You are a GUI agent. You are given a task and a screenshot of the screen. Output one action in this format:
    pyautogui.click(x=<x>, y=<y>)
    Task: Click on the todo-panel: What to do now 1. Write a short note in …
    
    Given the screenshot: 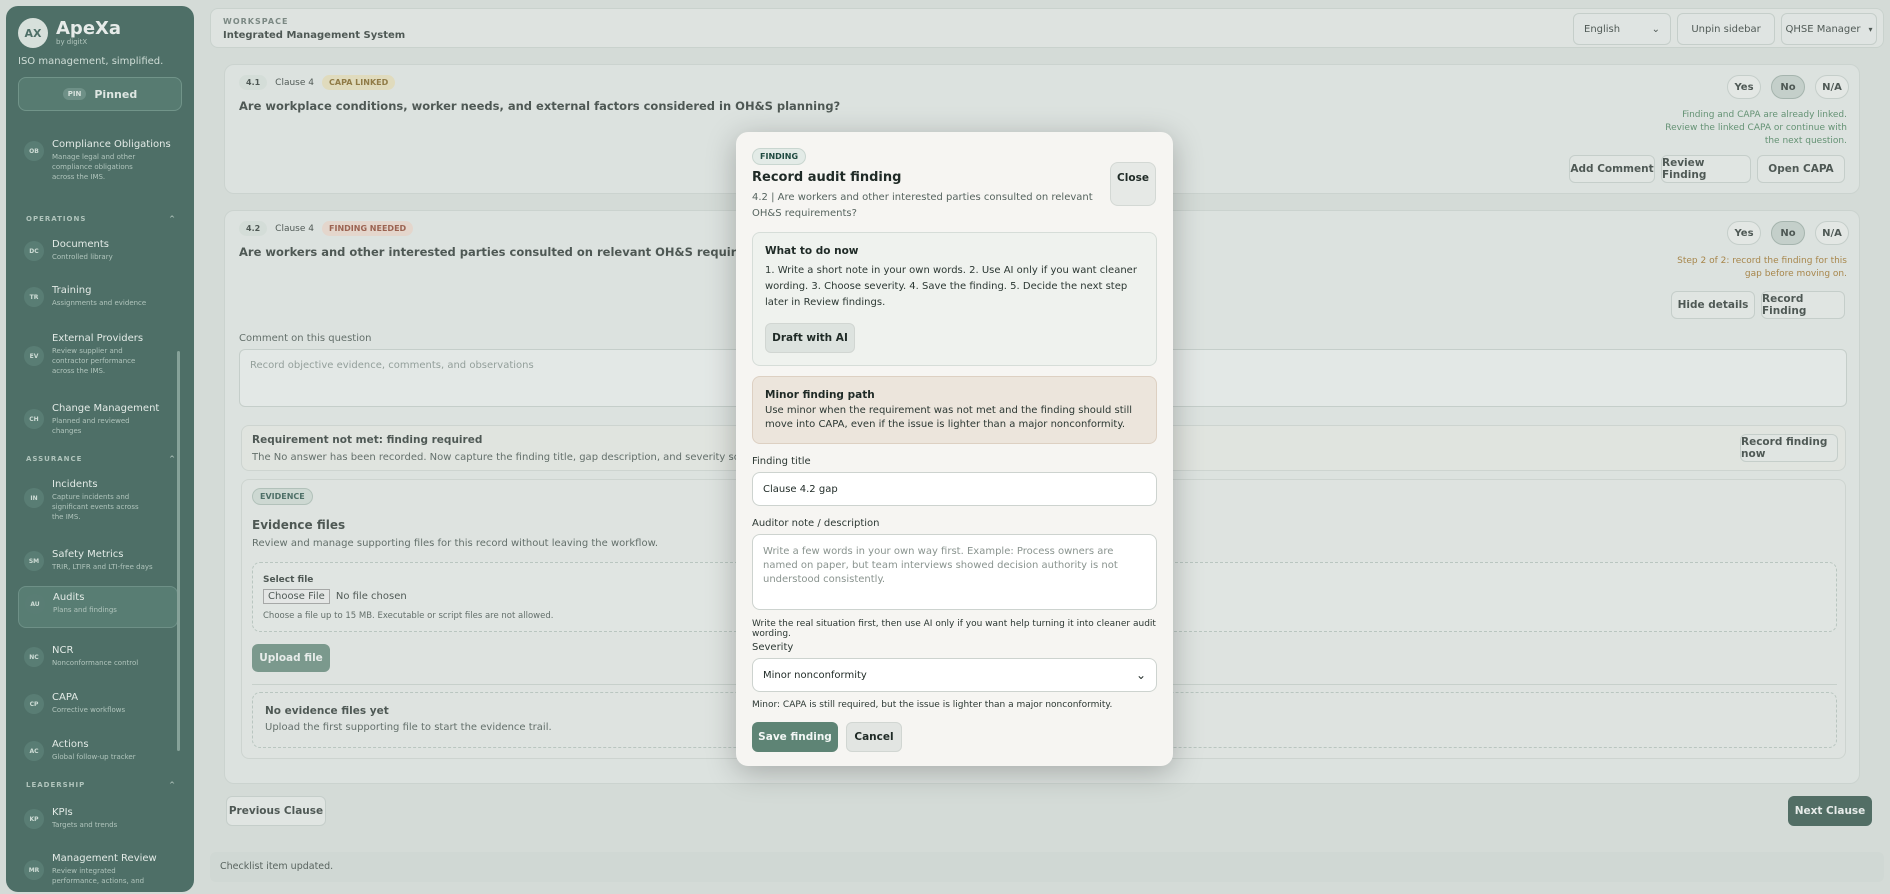 What is the action you would take?
    pyautogui.click(x=954, y=299)
    